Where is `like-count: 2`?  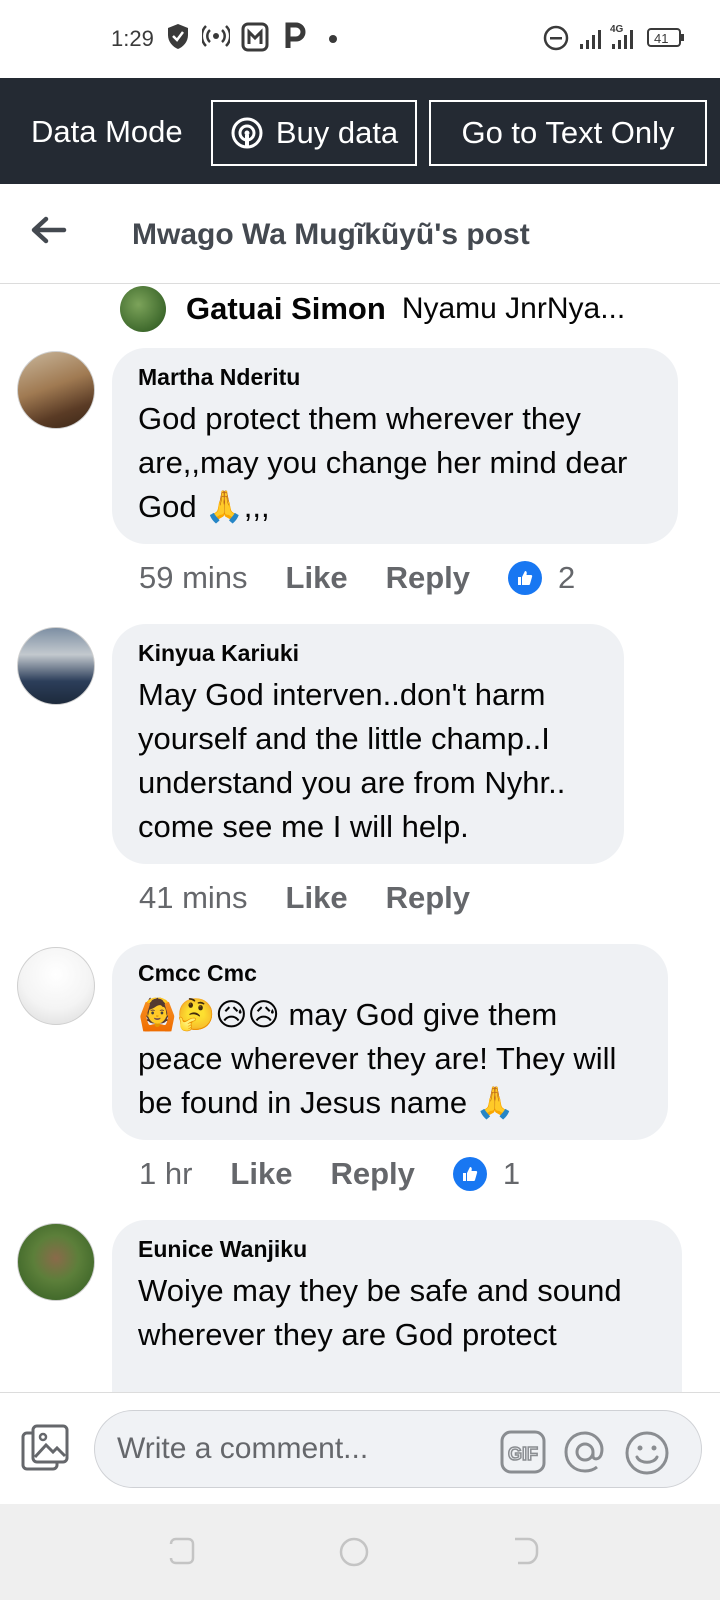 like-count: 2 is located at coordinates (566, 578).